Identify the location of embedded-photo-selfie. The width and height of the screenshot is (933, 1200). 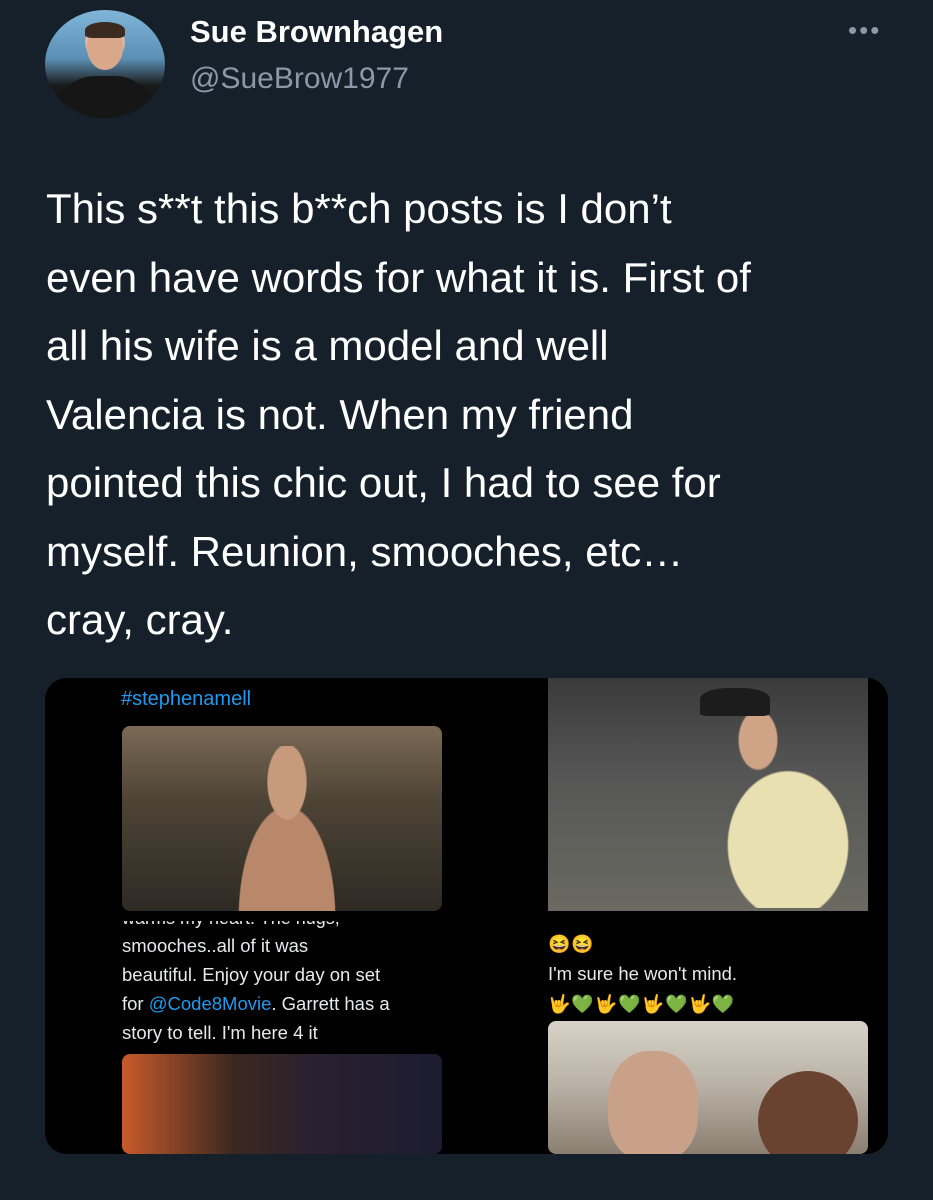
(708, 1087).